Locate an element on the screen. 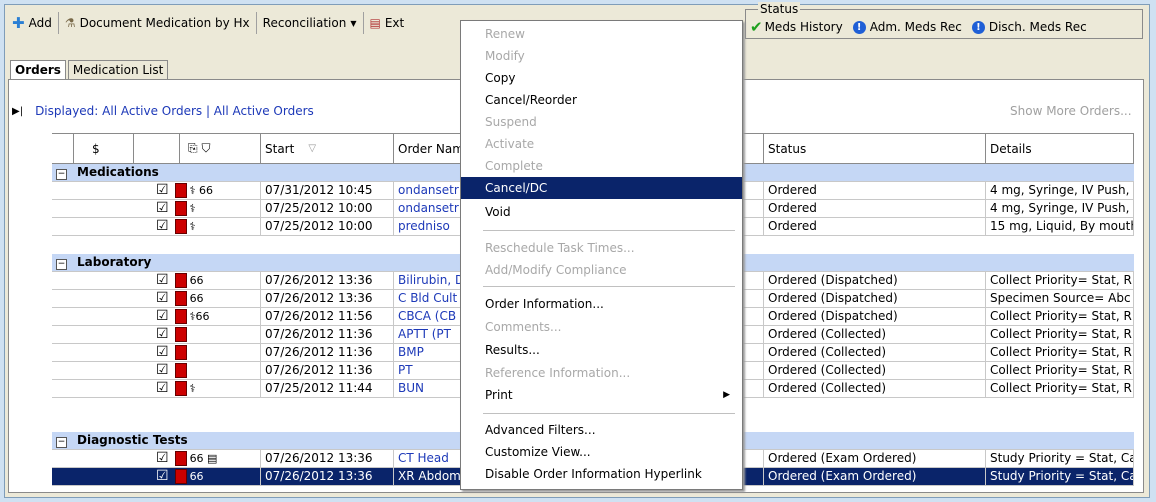 Image resolution: width=1156 pixels, height=502 pixels. document-medication-button: ⚗ Document Medication by Hx is located at coordinates (158, 23).